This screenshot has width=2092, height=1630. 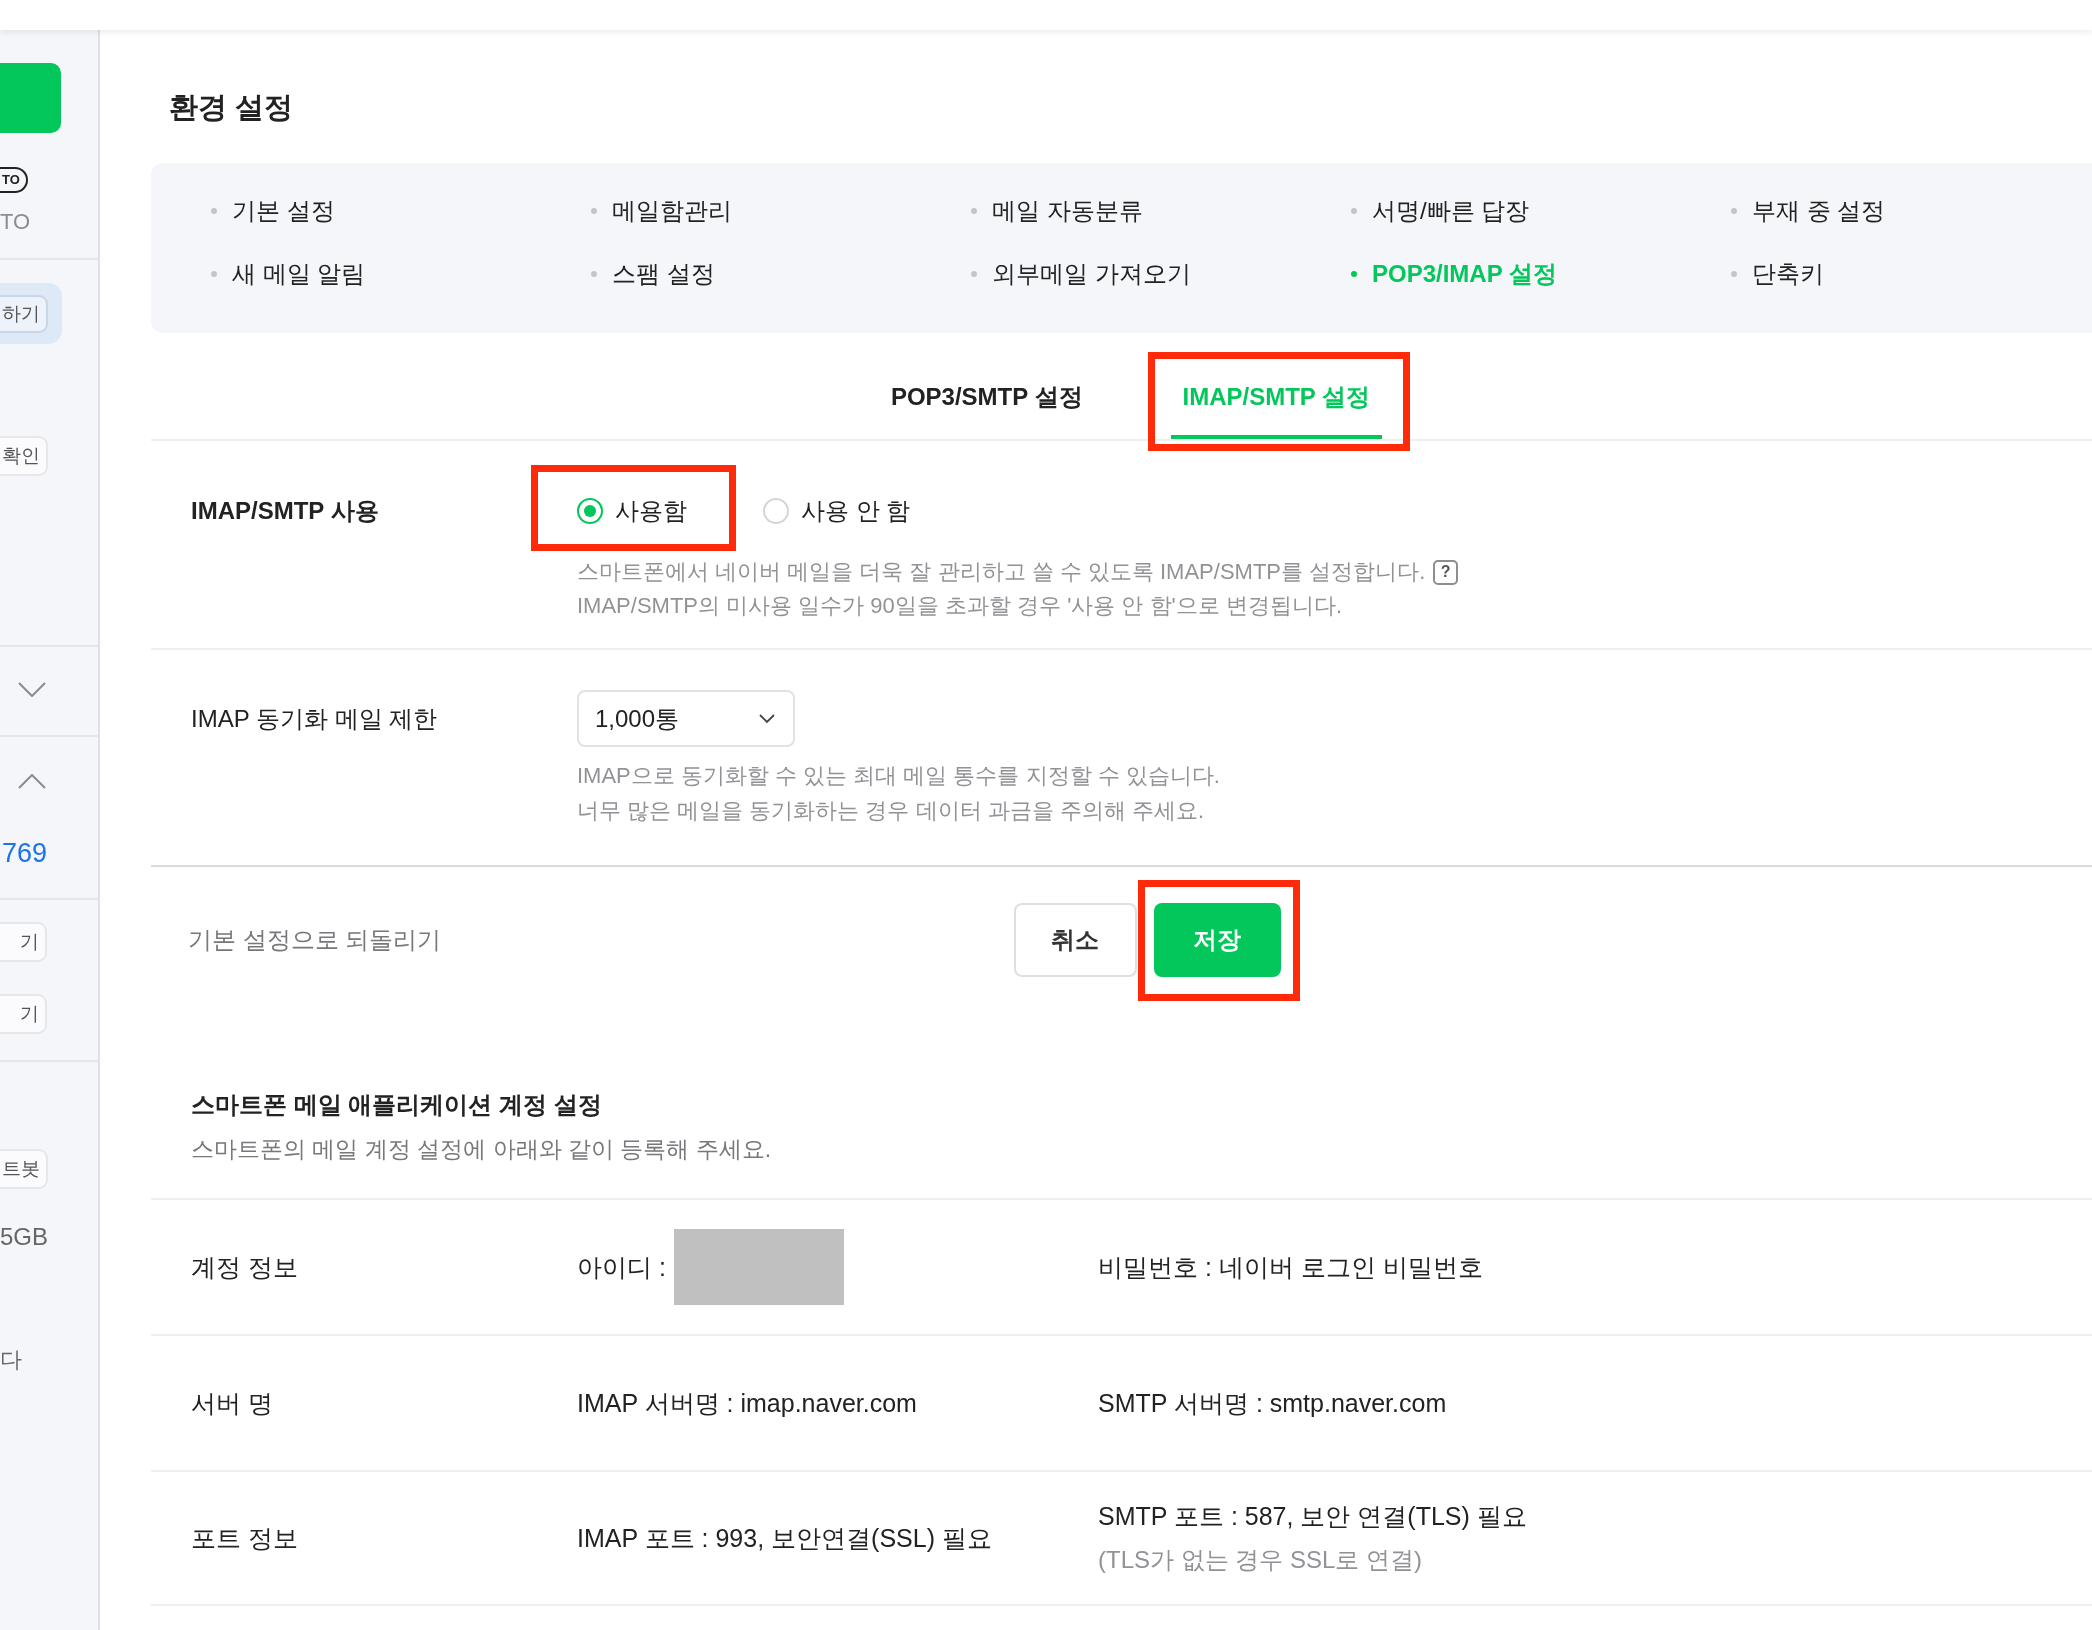 What do you see at coordinates (396, 1105) in the screenshot?
I see `section-title: 스마트폰 메일 애플리케이션 계정 설정` at bounding box center [396, 1105].